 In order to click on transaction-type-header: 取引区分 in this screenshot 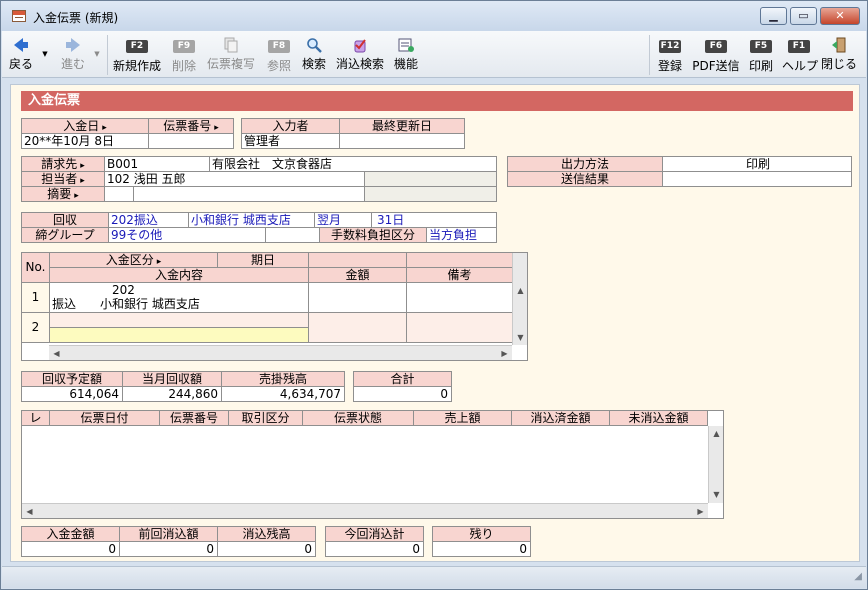, I will do `click(265, 418)`.